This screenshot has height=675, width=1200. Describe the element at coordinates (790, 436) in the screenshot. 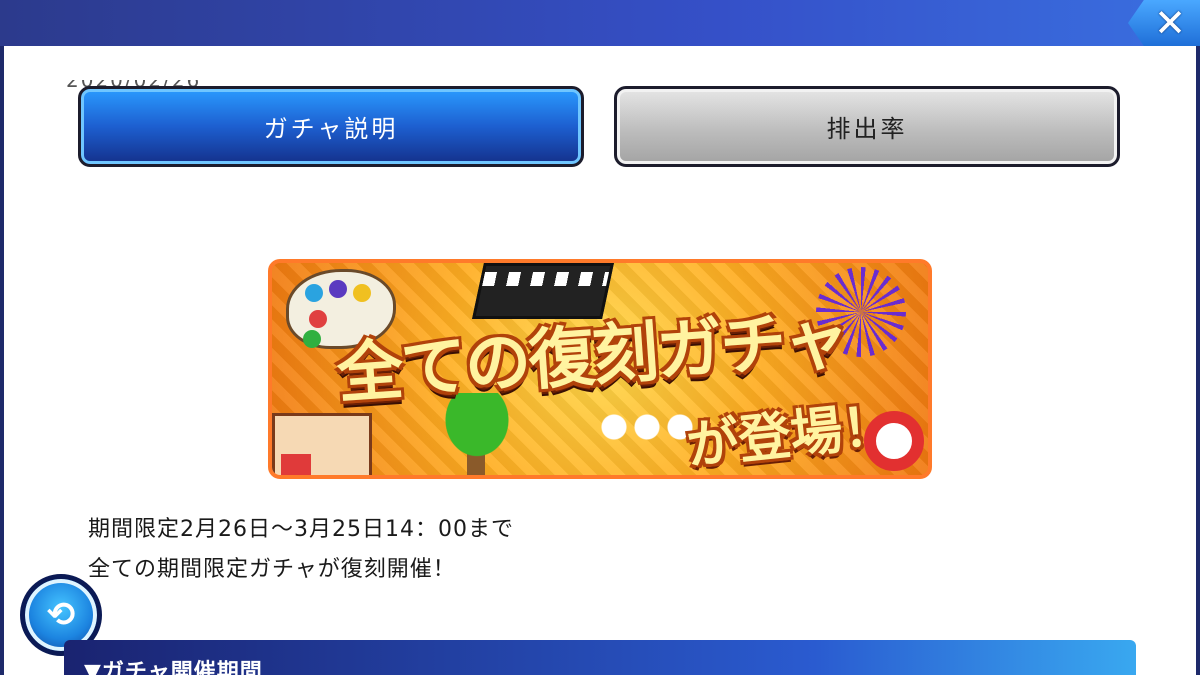

I see `banner-subtitle: が登場！` at that location.